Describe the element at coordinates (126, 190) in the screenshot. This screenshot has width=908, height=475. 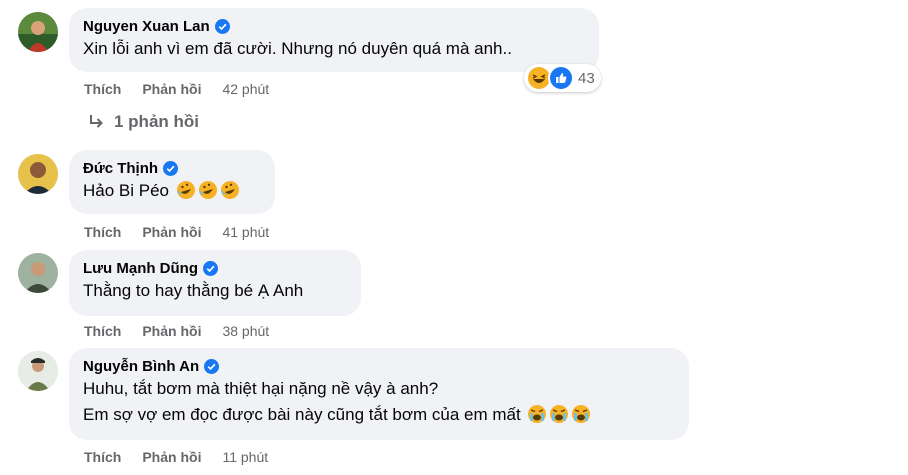
I see `comment-text-content: Hảo Bi Péo` at that location.